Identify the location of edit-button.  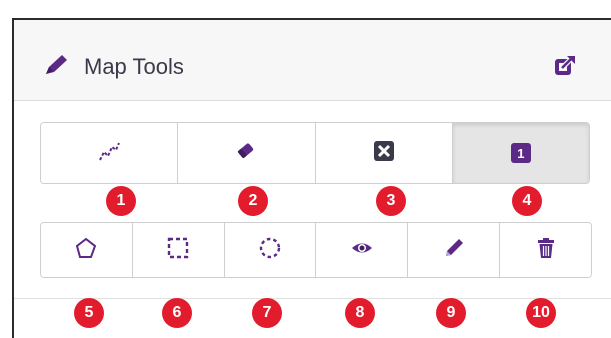
(454, 250).